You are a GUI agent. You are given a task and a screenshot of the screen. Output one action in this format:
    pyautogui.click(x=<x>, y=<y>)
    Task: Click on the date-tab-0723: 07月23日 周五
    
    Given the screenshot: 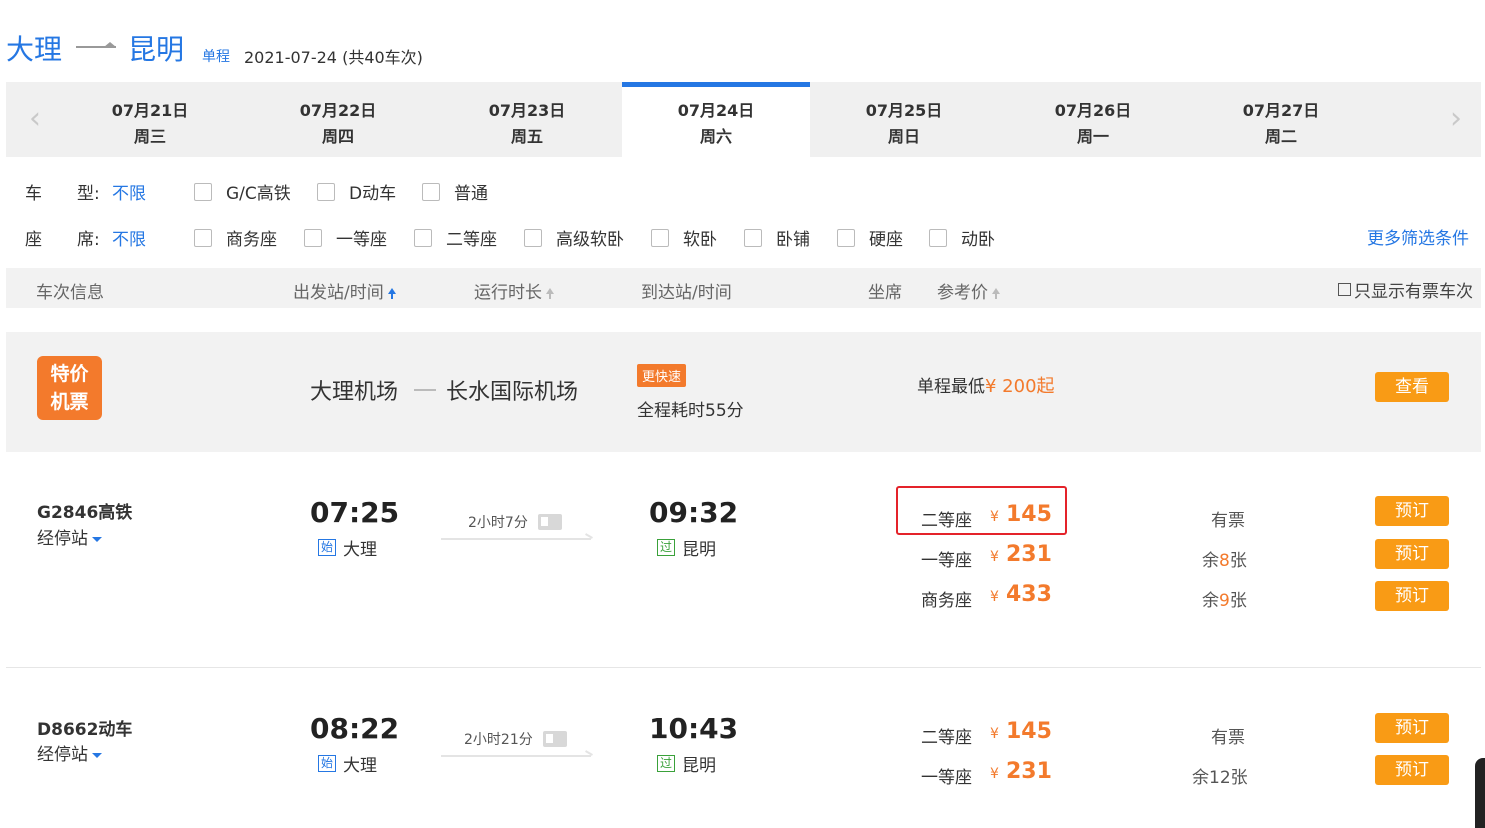 What is the action you would take?
    pyautogui.click(x=527, y=119)
    